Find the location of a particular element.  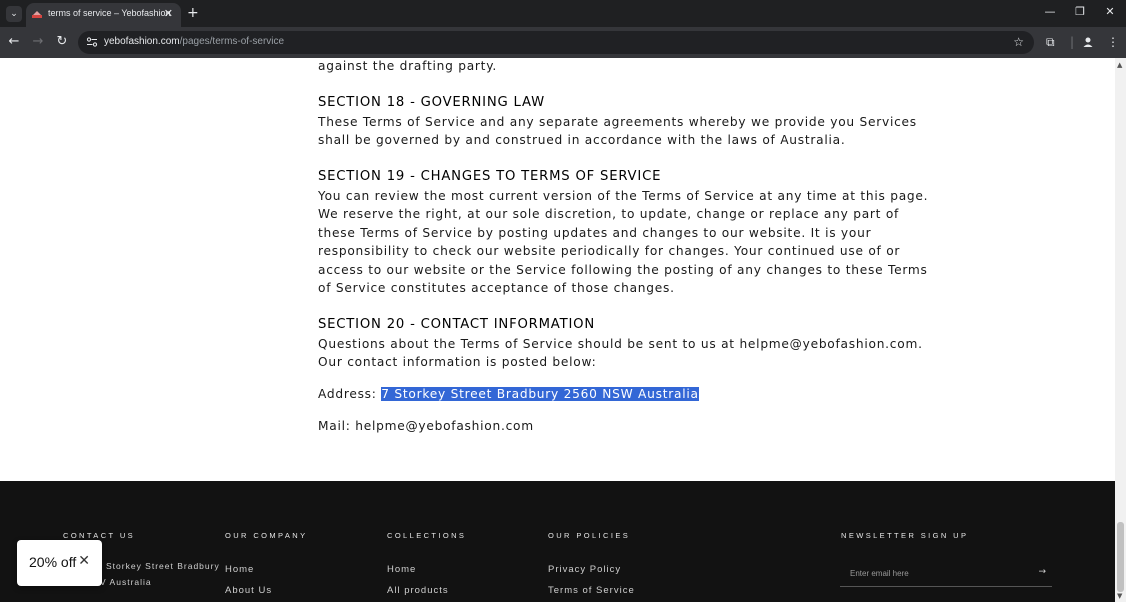

footer-contact-address: Storkey Street Bradbury is located at coordinates (163, 566).